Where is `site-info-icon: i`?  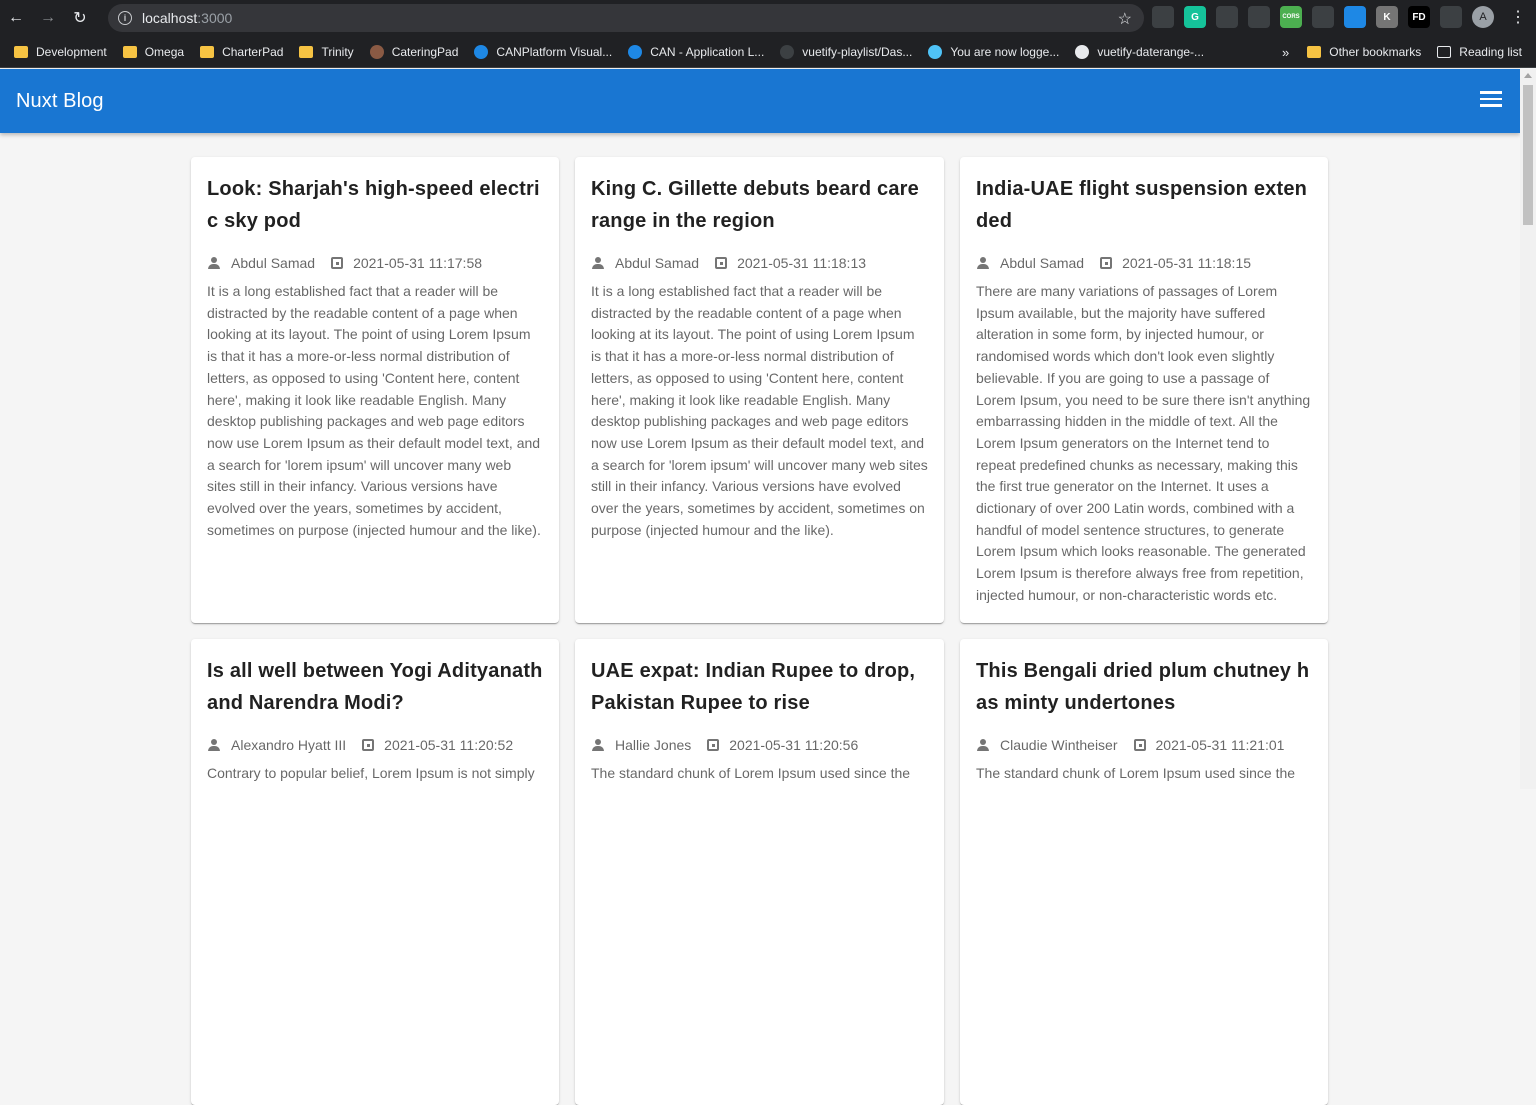
site-info-icon: i is located at coordinates (125, 18).